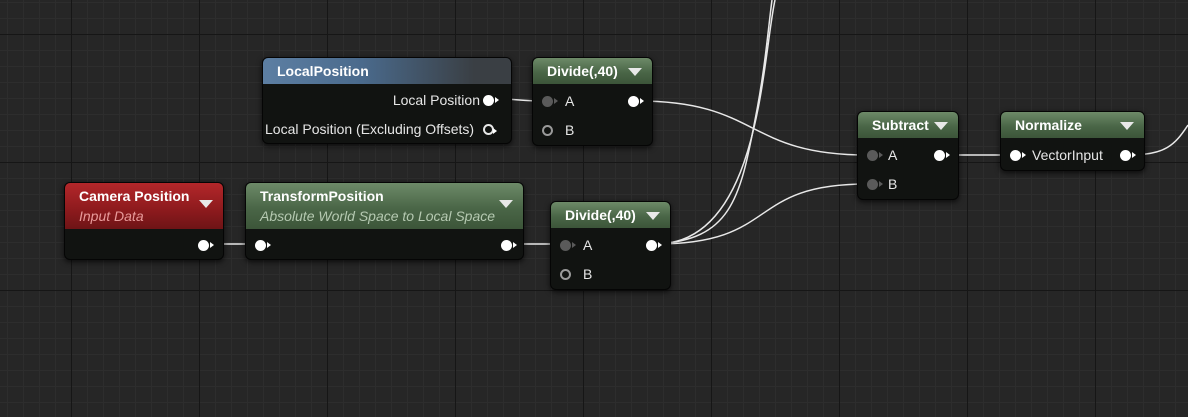 This screenshot has width=1188, height=417. What do you see at coordinates (378, 216) in the screenshot?
I see `node-subtitle: Absolute World Space to Local Space` at bounding box center [378, 216].